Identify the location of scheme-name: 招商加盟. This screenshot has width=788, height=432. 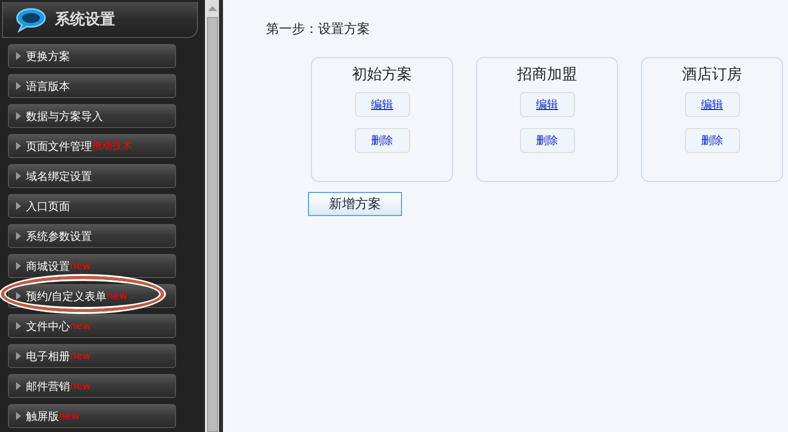
(547, 74).